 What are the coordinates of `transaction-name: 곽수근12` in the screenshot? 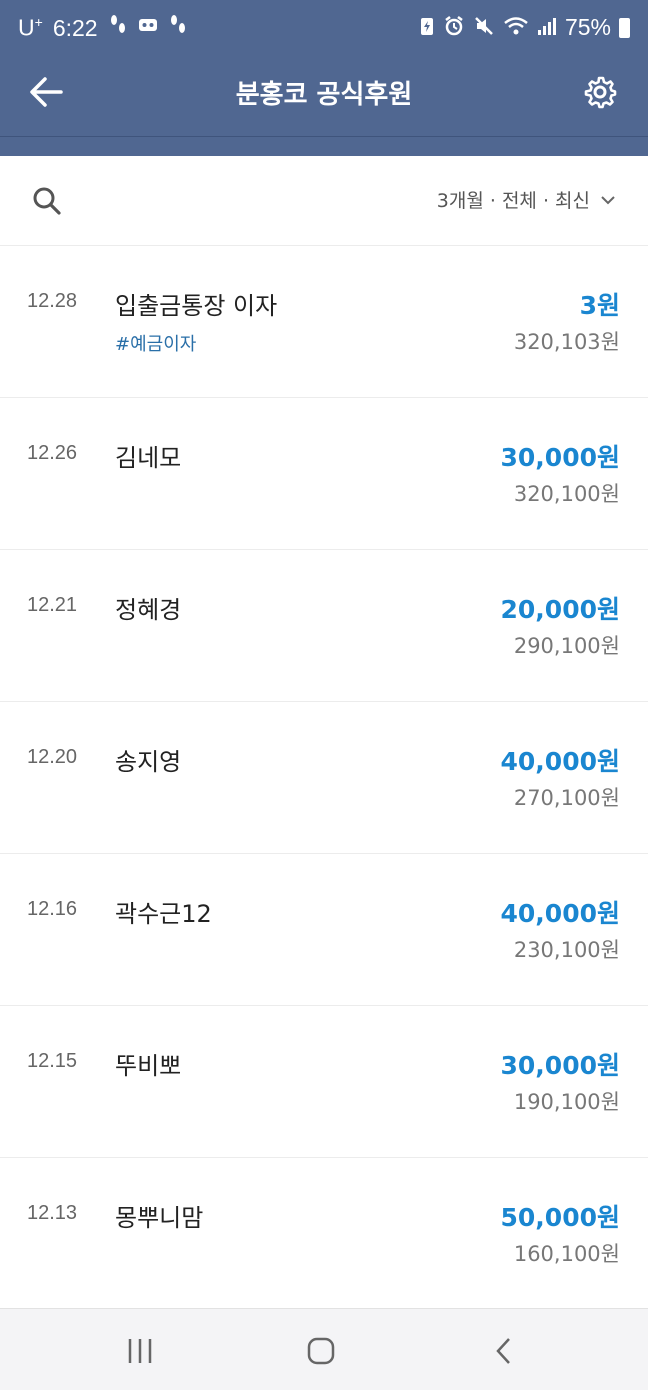 It's located at (163, 914).